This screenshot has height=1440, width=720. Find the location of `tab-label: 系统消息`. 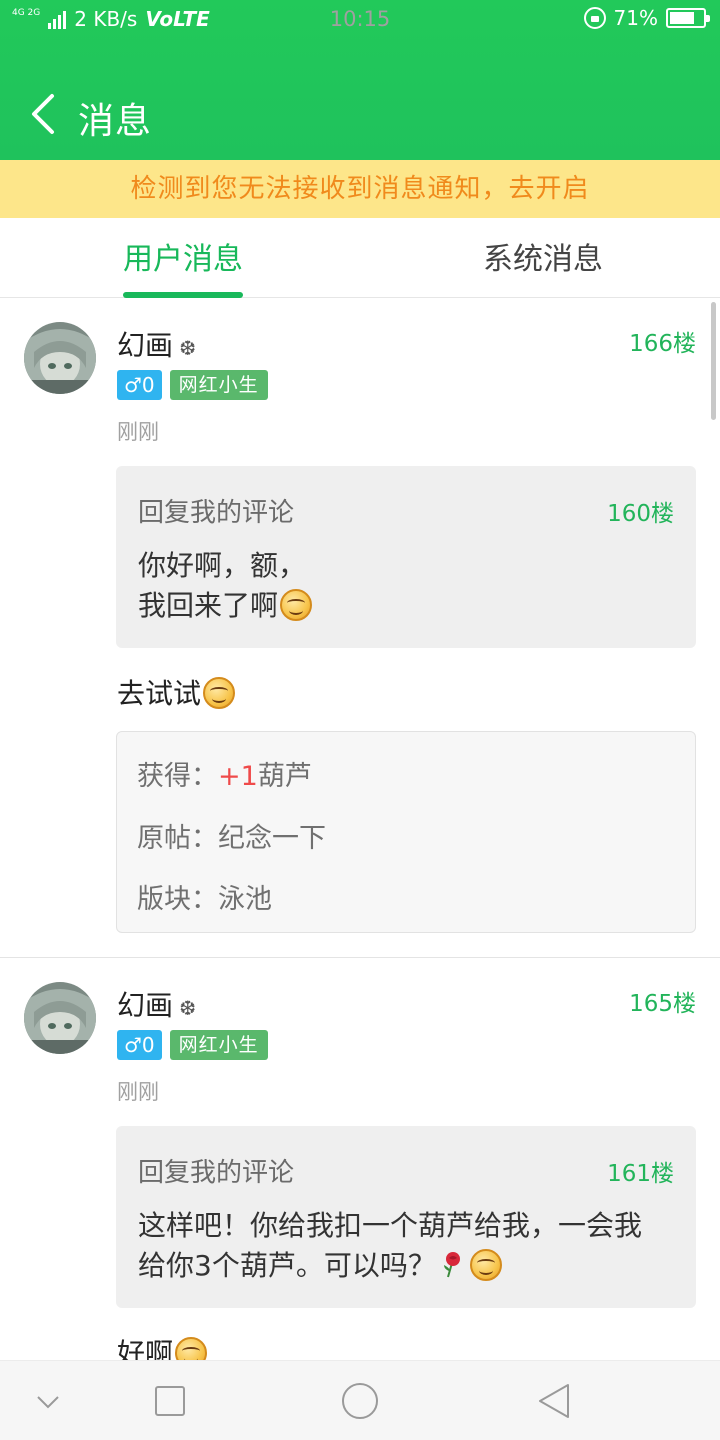

tab-label: 系统消息 is located at coordinates (543, 259).